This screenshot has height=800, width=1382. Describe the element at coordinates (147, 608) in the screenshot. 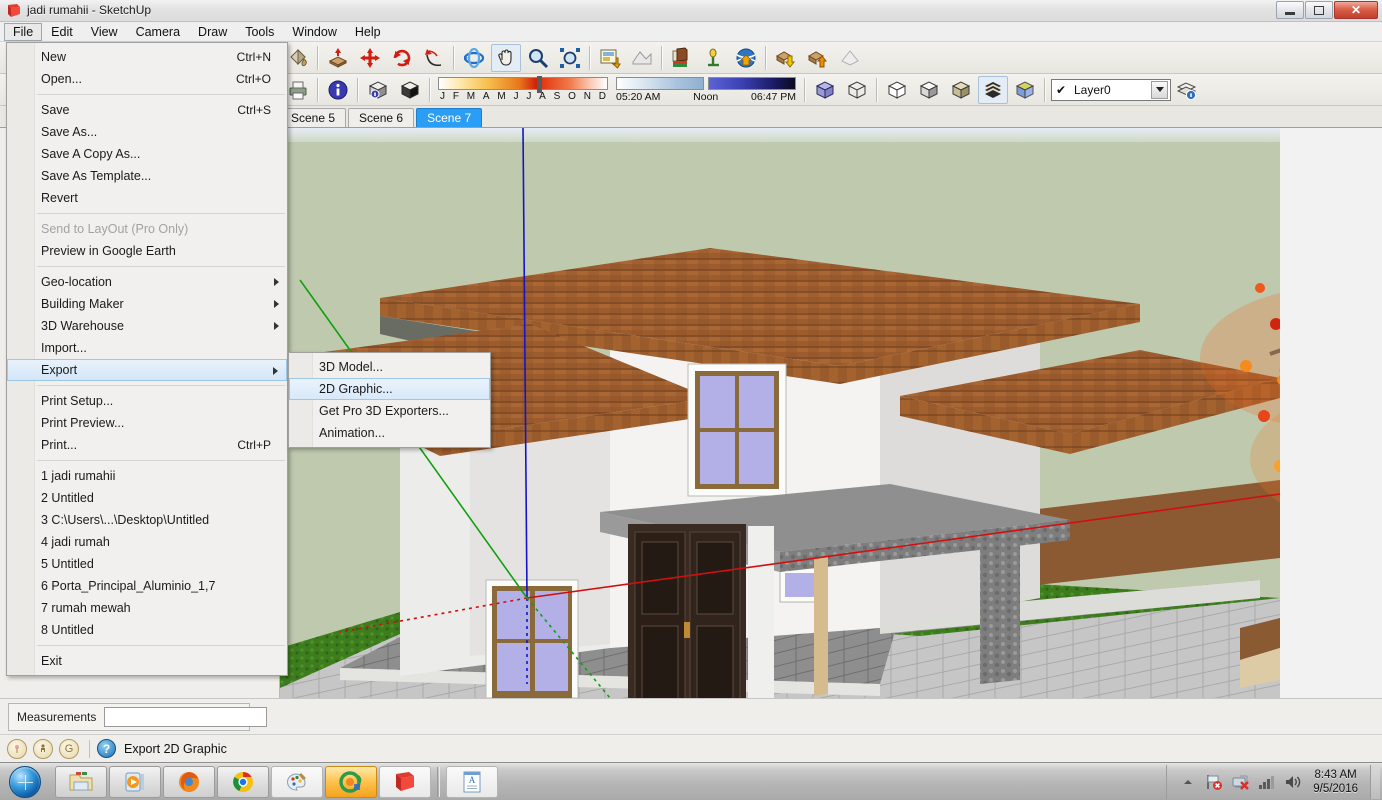

I see `recent-file-7: 7 rumah mewah` at that location.